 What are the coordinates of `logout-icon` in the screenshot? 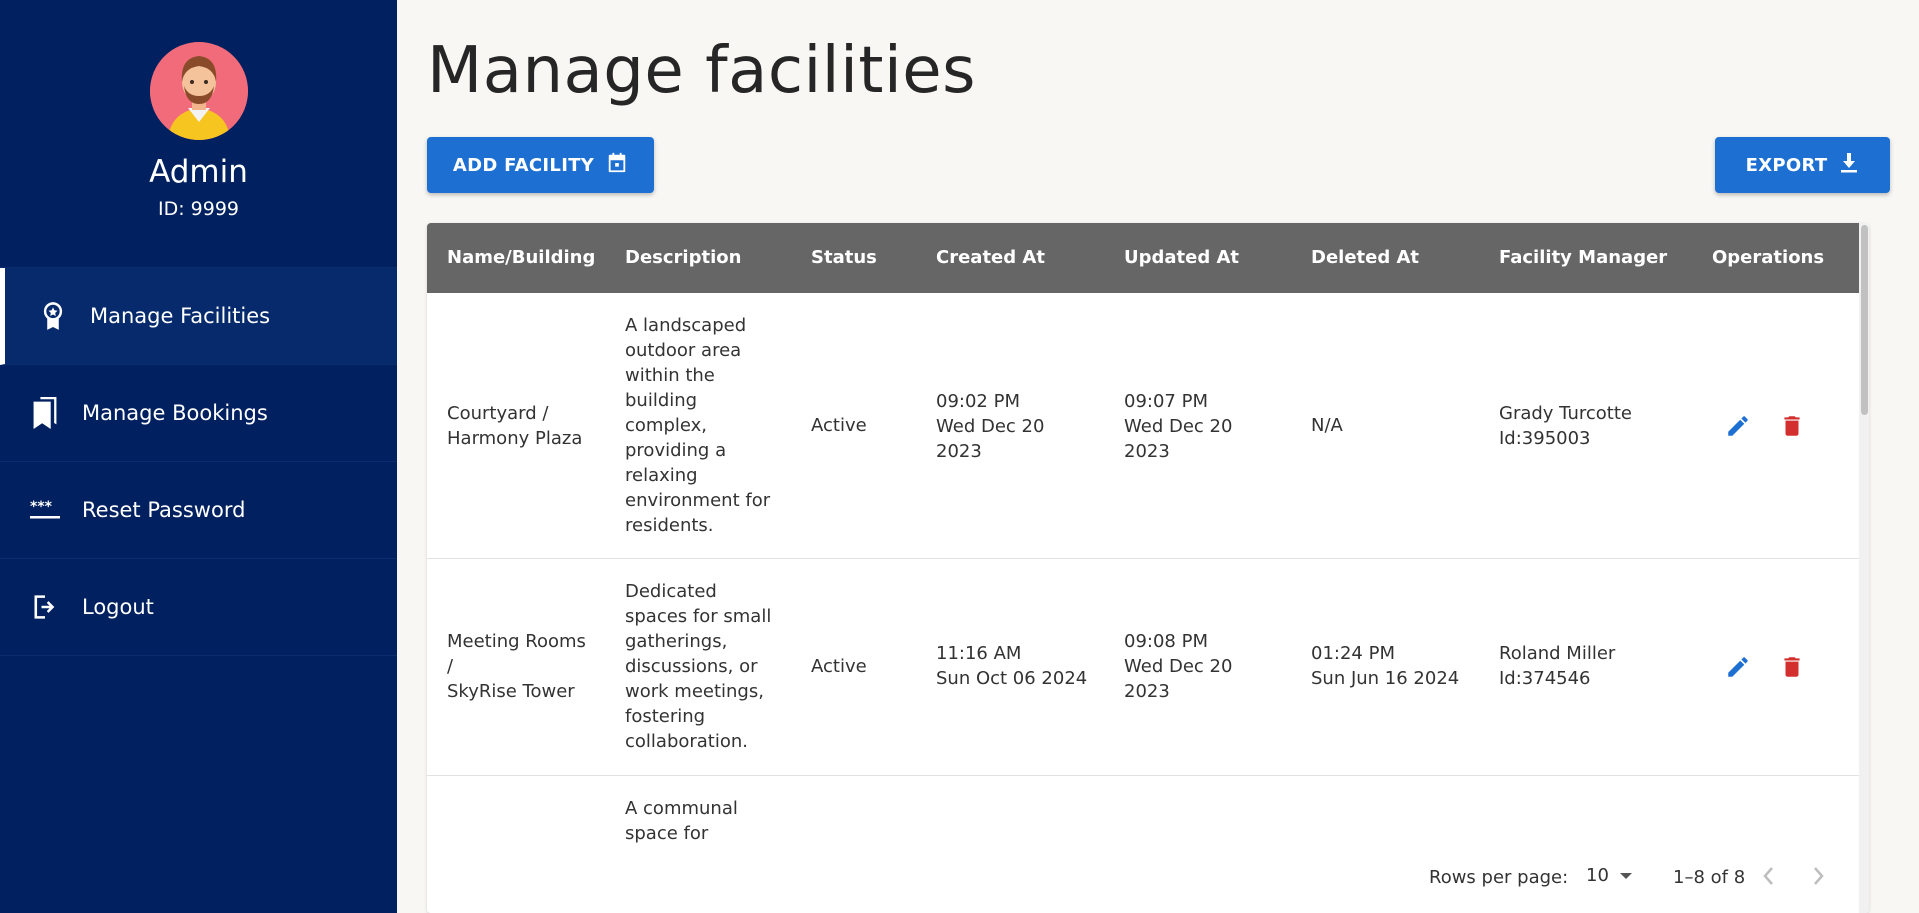 It's located at (45, 607).